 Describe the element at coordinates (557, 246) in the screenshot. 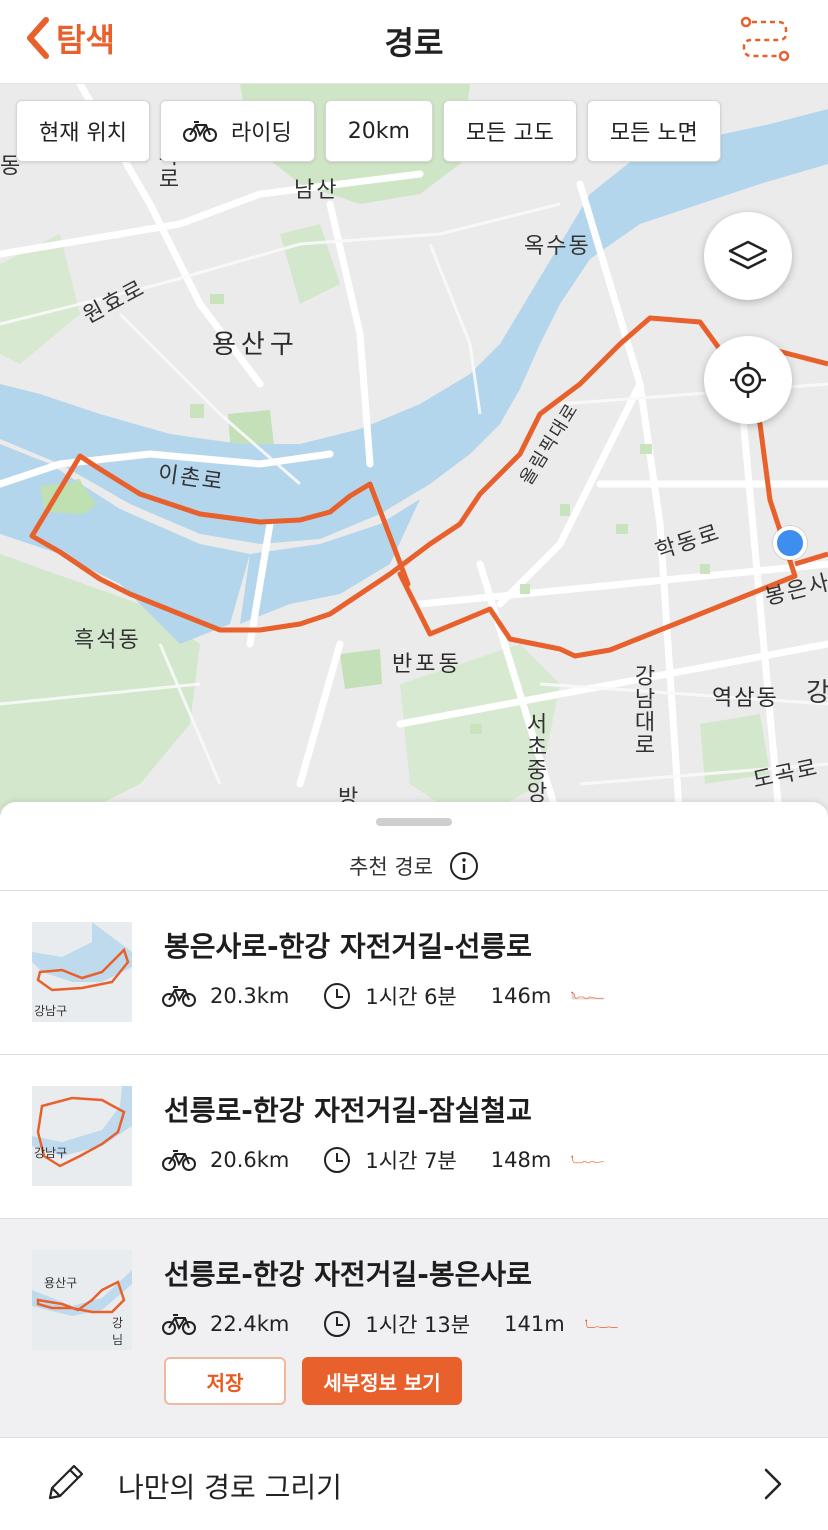

I see `map-label-oksu: 옥수동` at that location.